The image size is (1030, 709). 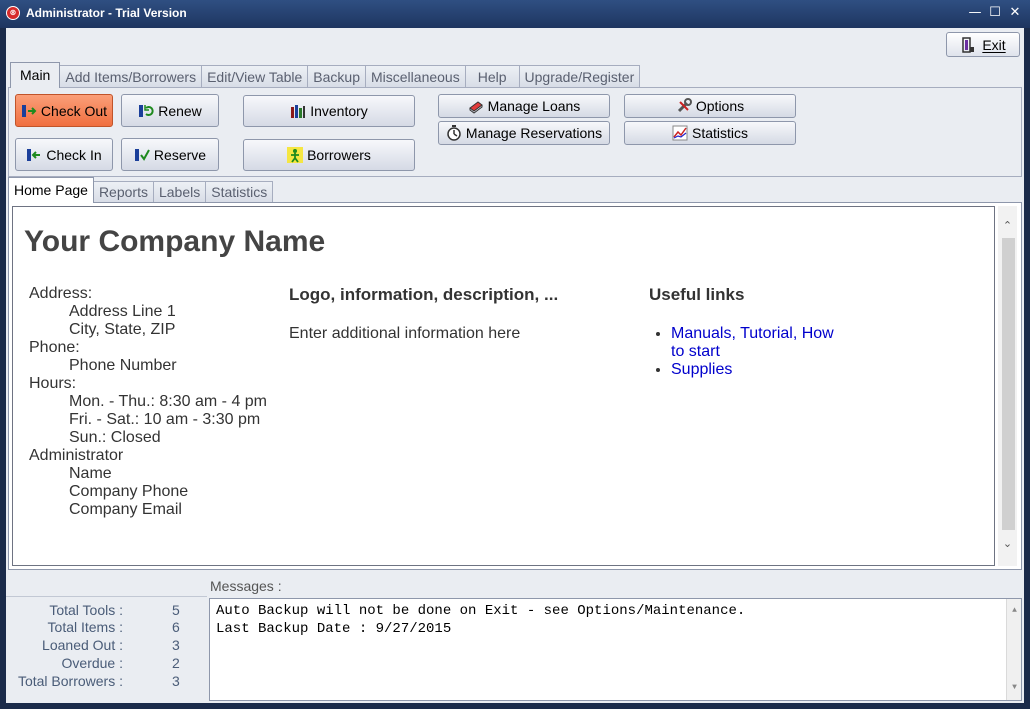 I want to click on hours-sun: Sun.: Closed, so click(x=115, y=437).